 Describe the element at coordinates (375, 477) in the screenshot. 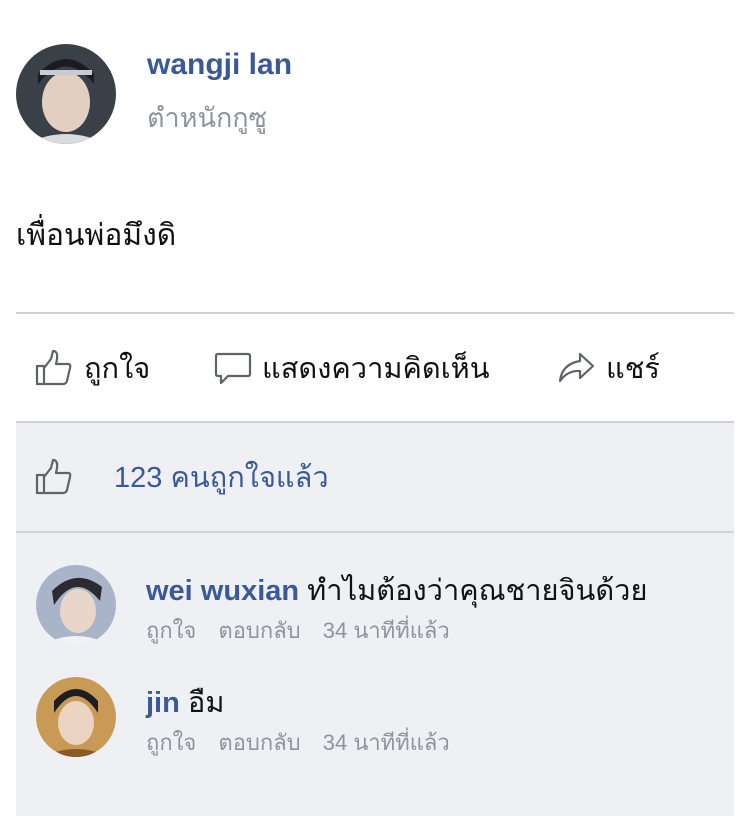

I see `likes-summary: 123 คนถูกใจแล้ว` at that location.